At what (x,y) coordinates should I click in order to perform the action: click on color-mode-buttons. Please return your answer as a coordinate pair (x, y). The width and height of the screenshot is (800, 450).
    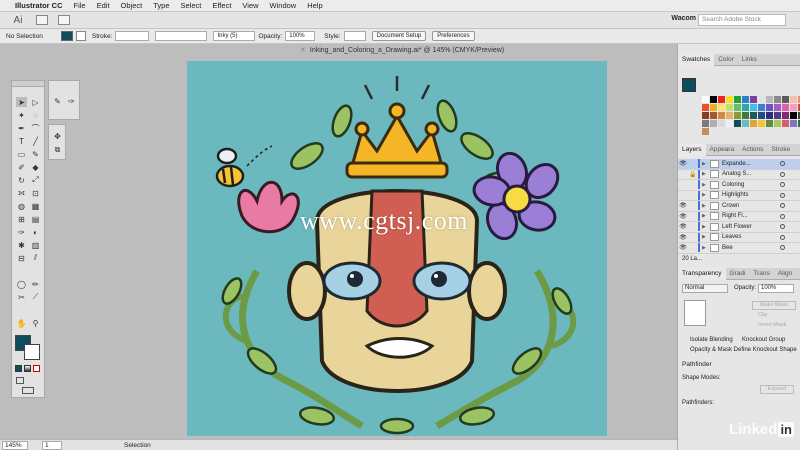
    Looking at the image, I should click on (28, 369).